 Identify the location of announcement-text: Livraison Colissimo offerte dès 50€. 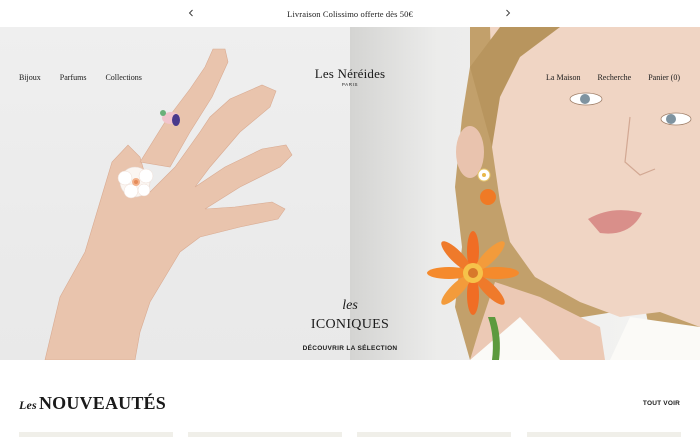
(350, 13).